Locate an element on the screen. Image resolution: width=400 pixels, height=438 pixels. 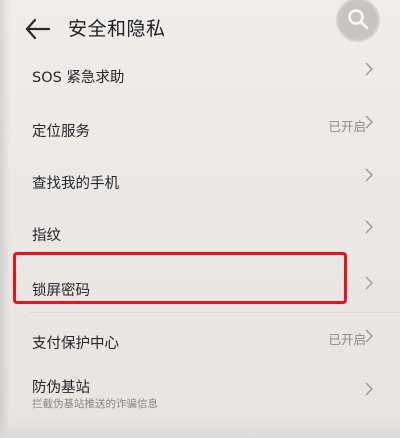
list-item-location: 定位服务 已开启 is located at coordinates (200, 127).